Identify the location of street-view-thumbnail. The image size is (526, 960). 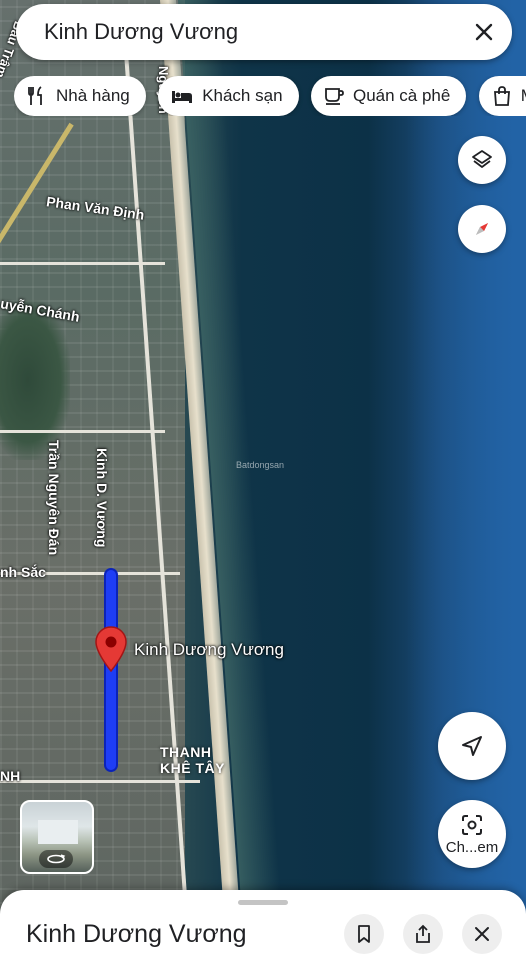
(57, 837).